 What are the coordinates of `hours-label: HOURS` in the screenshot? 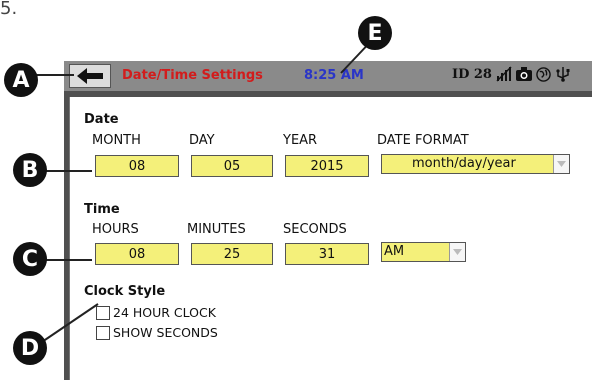 It's located at (115, 229).